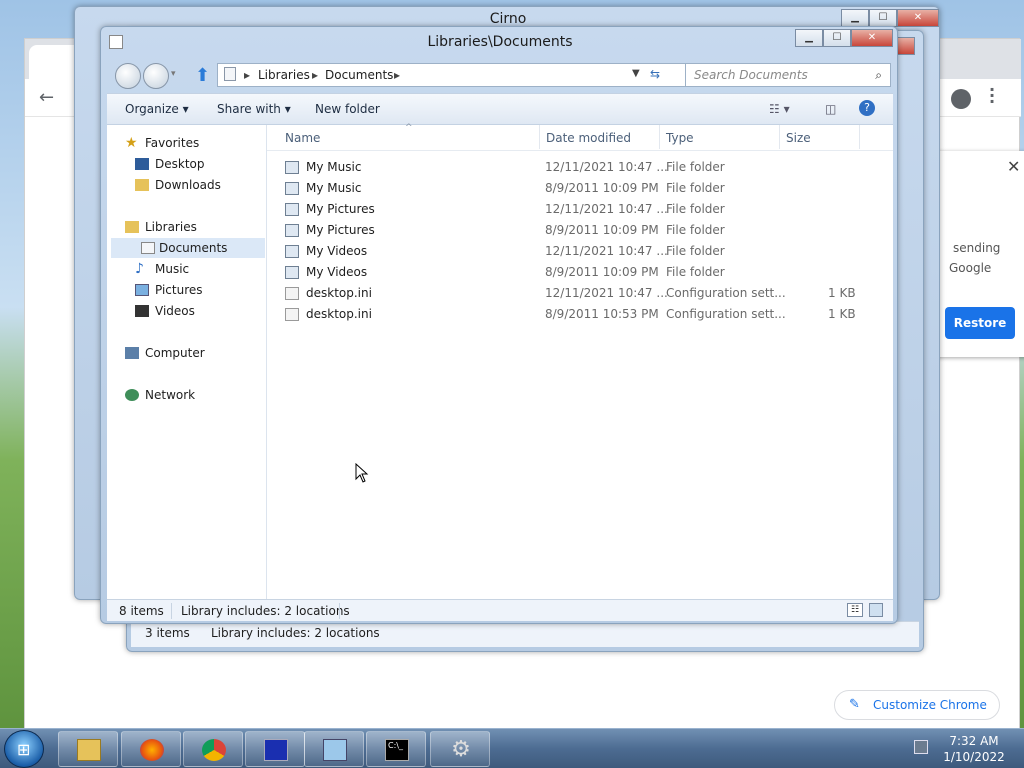  I want to click on nav-favorites: ★ Favorites, so click(160, 143).